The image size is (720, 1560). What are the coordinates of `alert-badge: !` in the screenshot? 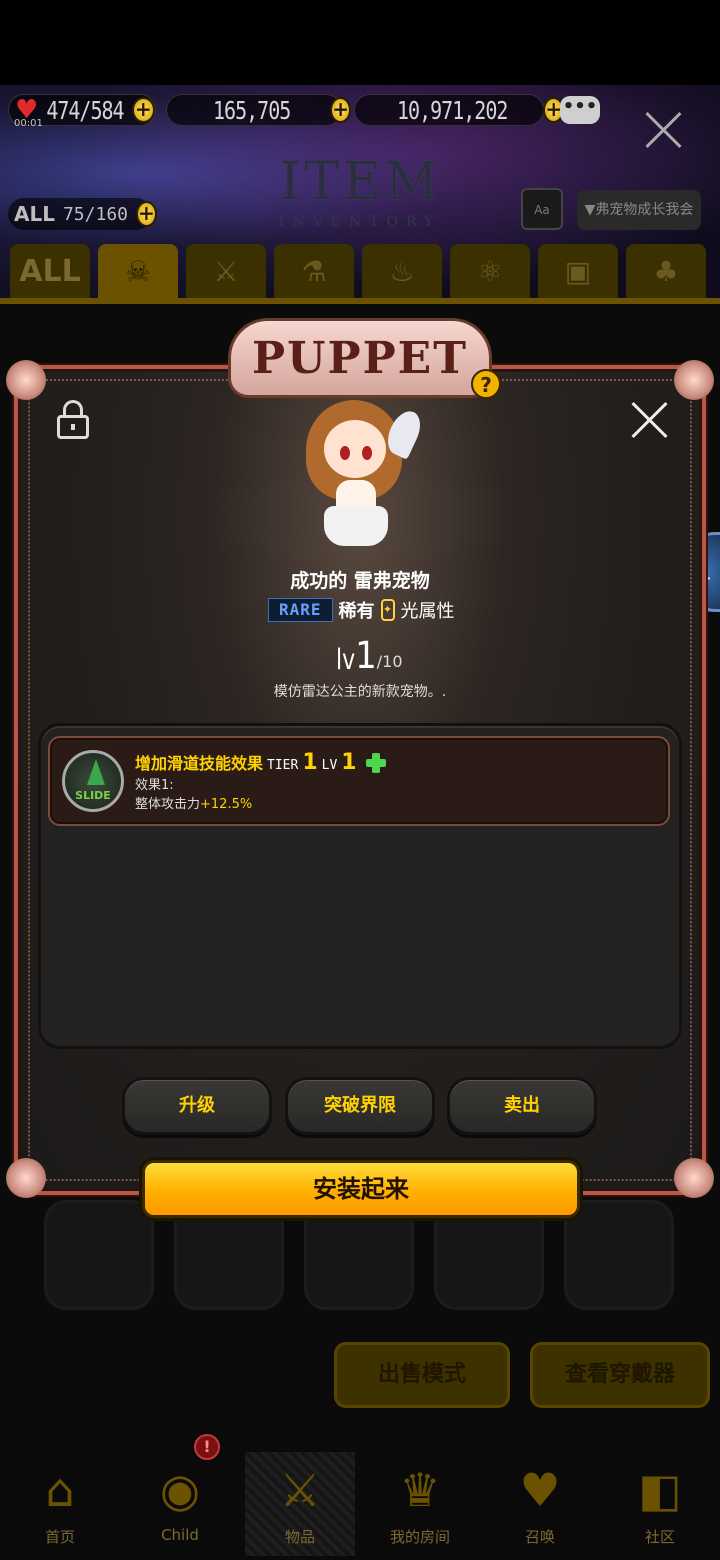 It's located at (207, 1447).